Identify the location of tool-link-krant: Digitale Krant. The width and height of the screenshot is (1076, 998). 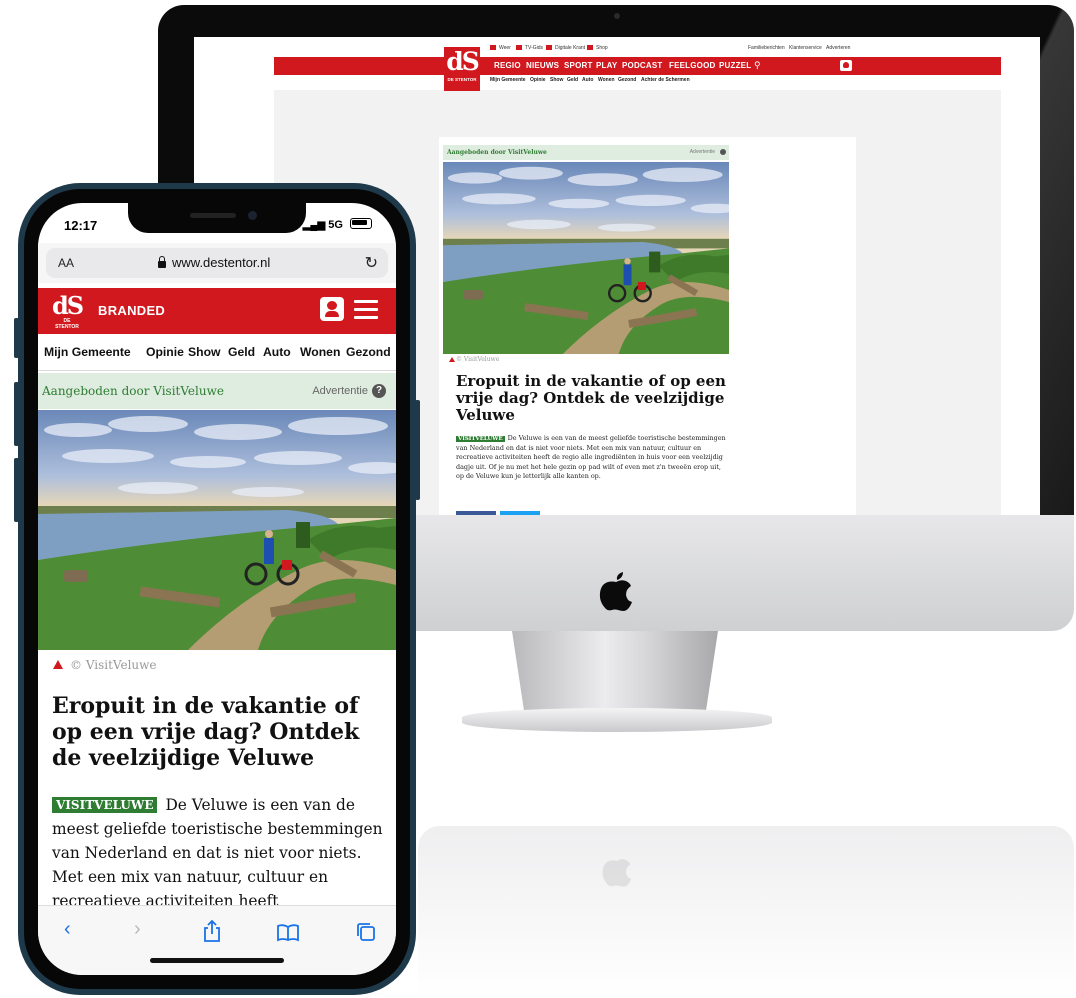
(565, 48).